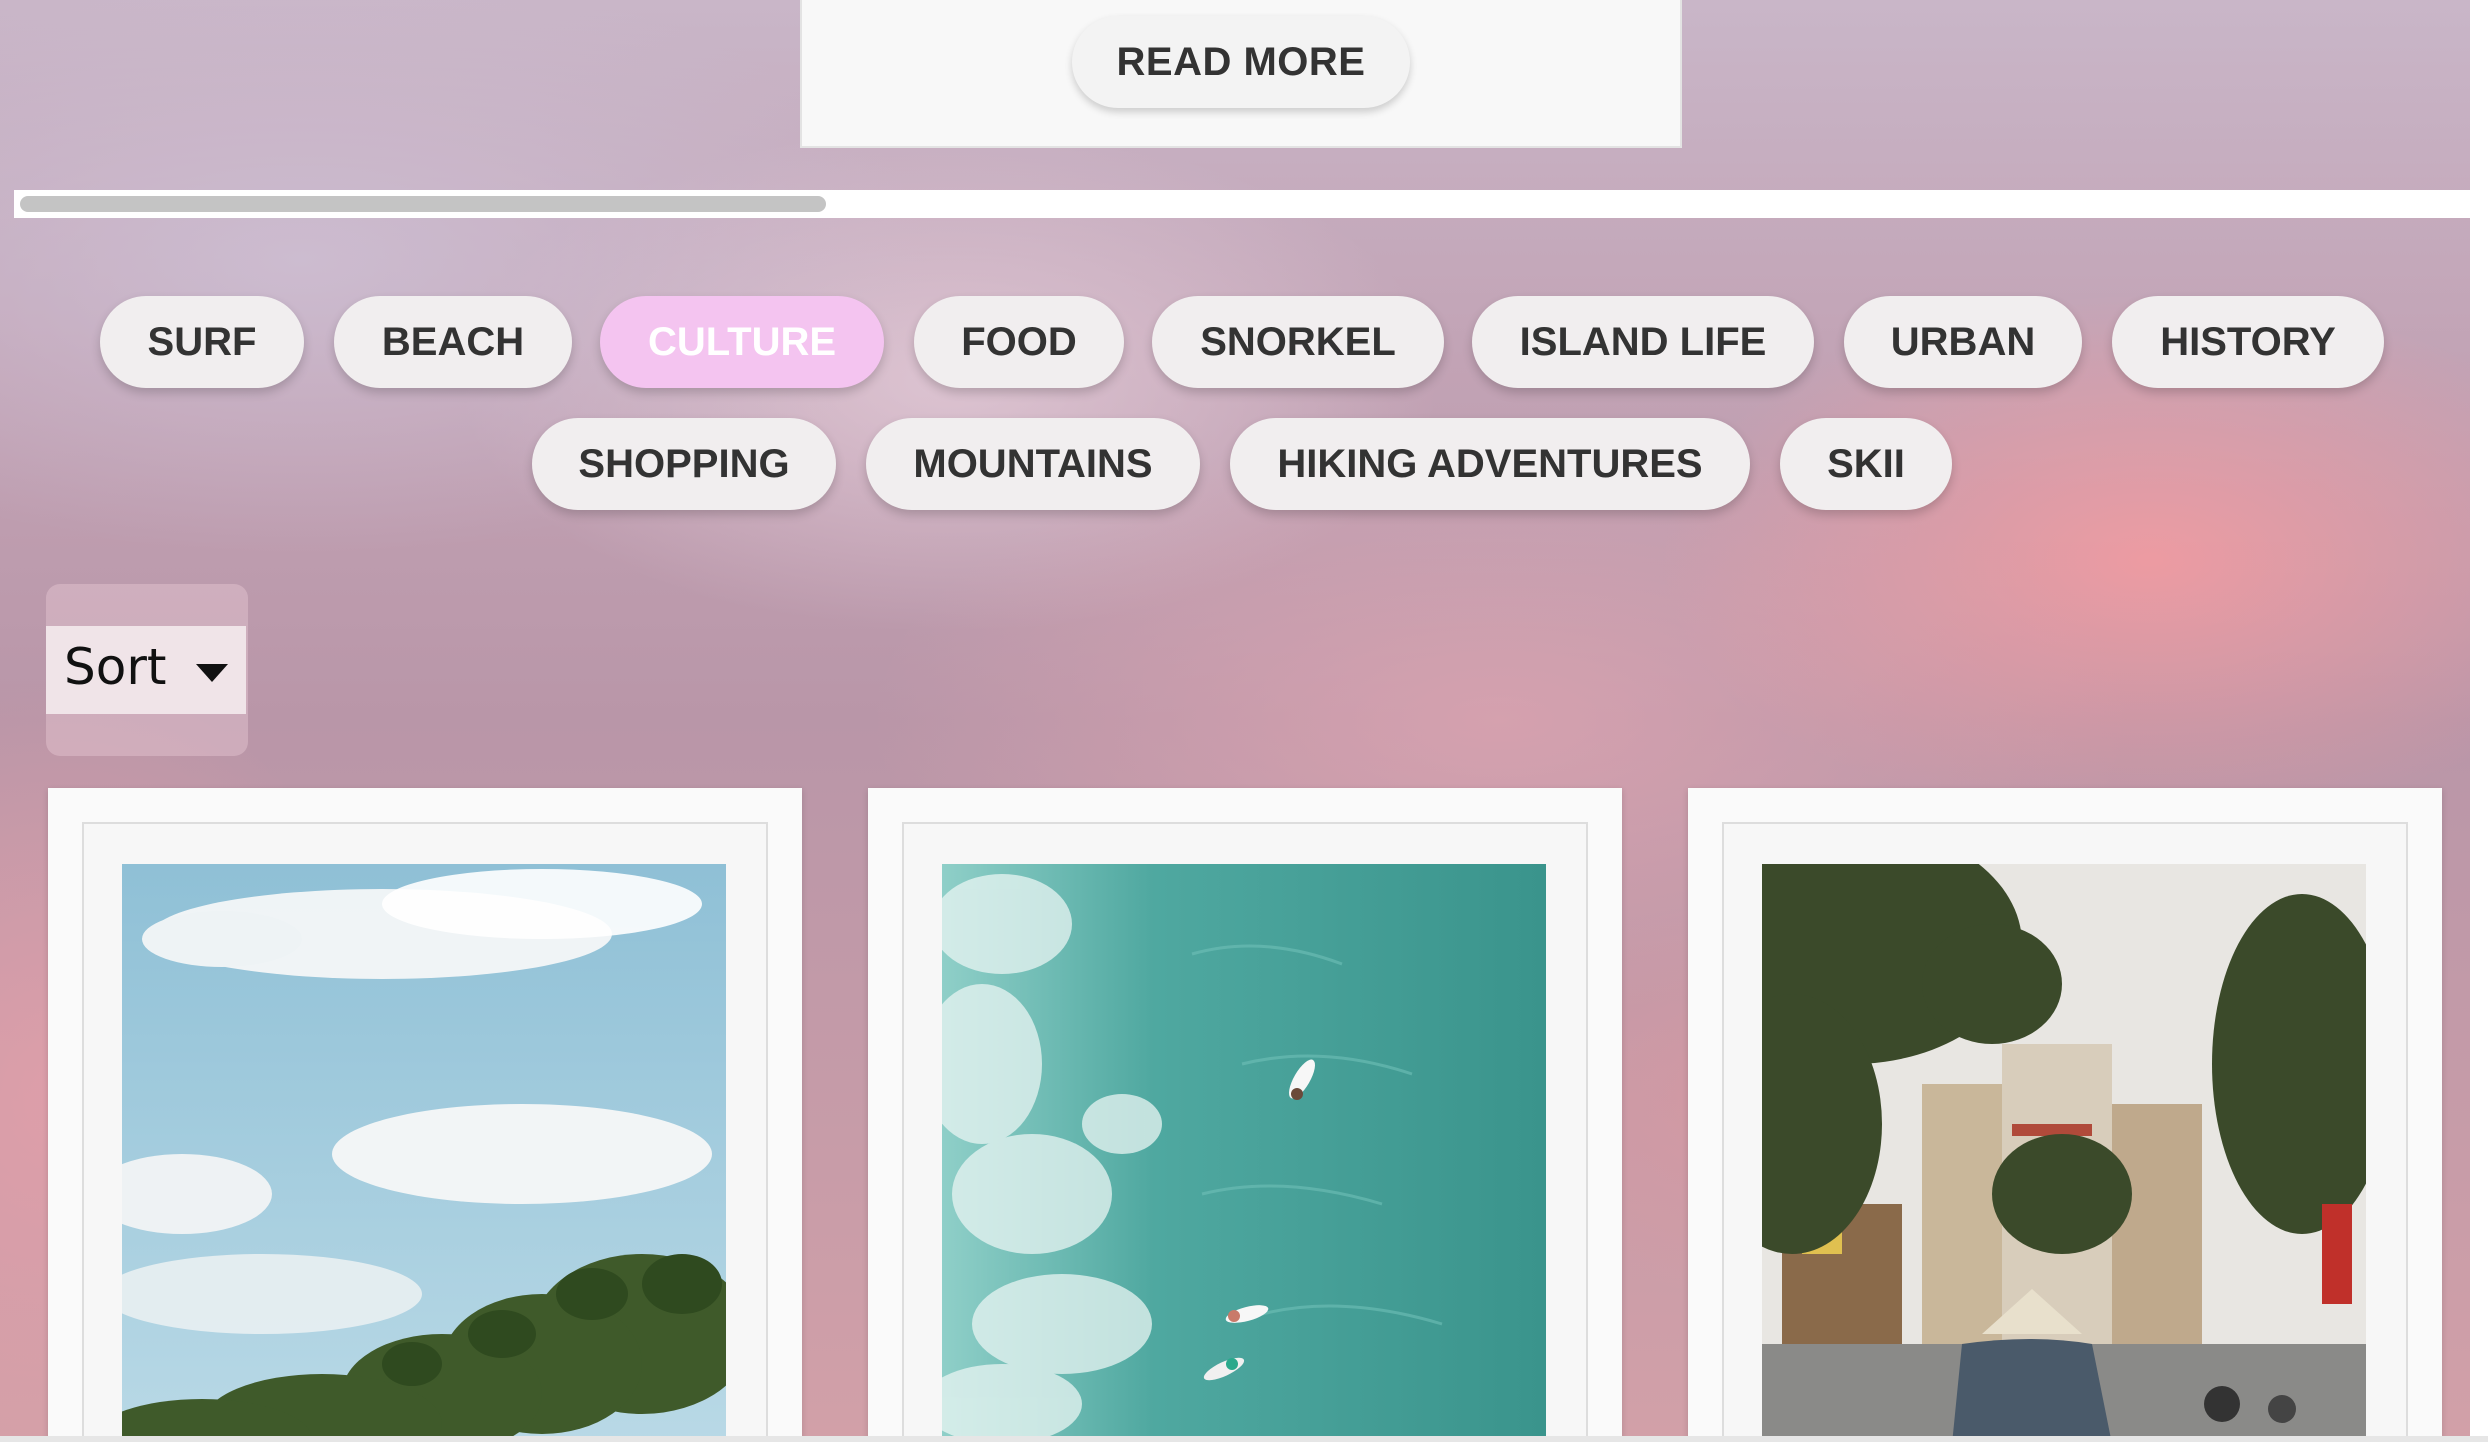 The image size is (2488, 1442). Describe the element at coordinates (684, 464) in the screenshot. I see `category-chip-shopping: SHOPPING` at that location.